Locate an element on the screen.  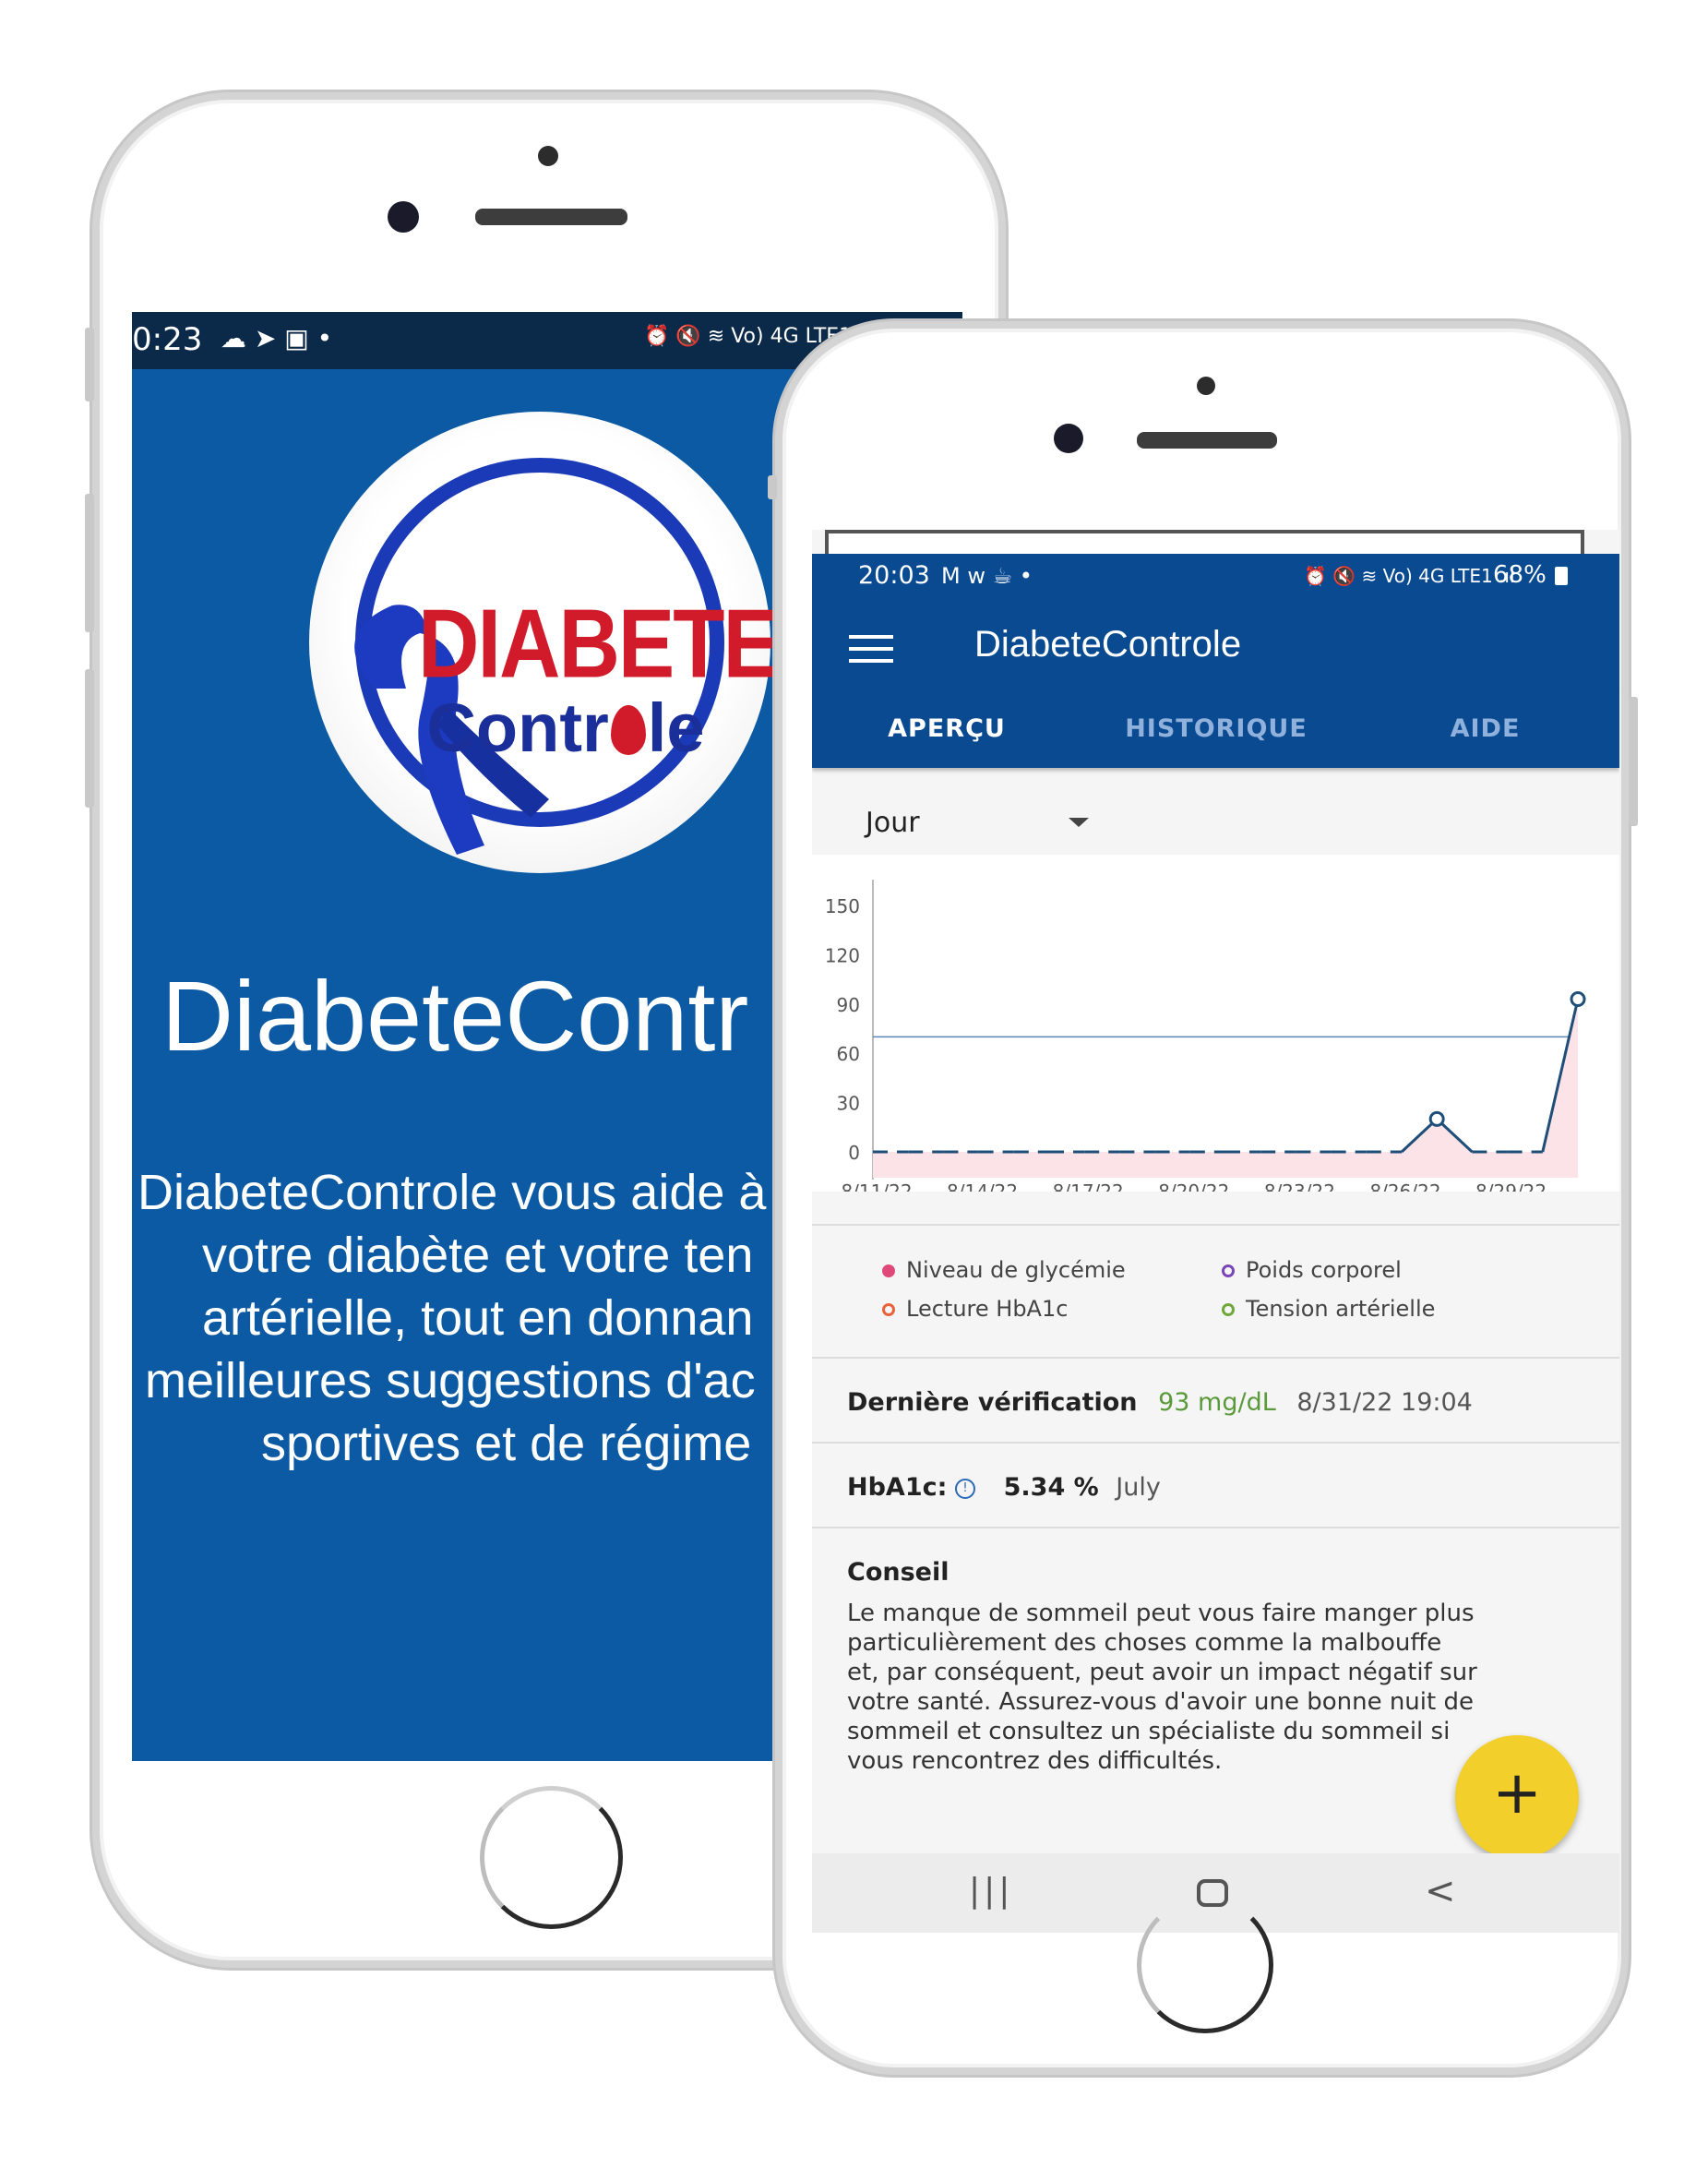
right-phone-home-button is located at coordinates (1205, 1965).